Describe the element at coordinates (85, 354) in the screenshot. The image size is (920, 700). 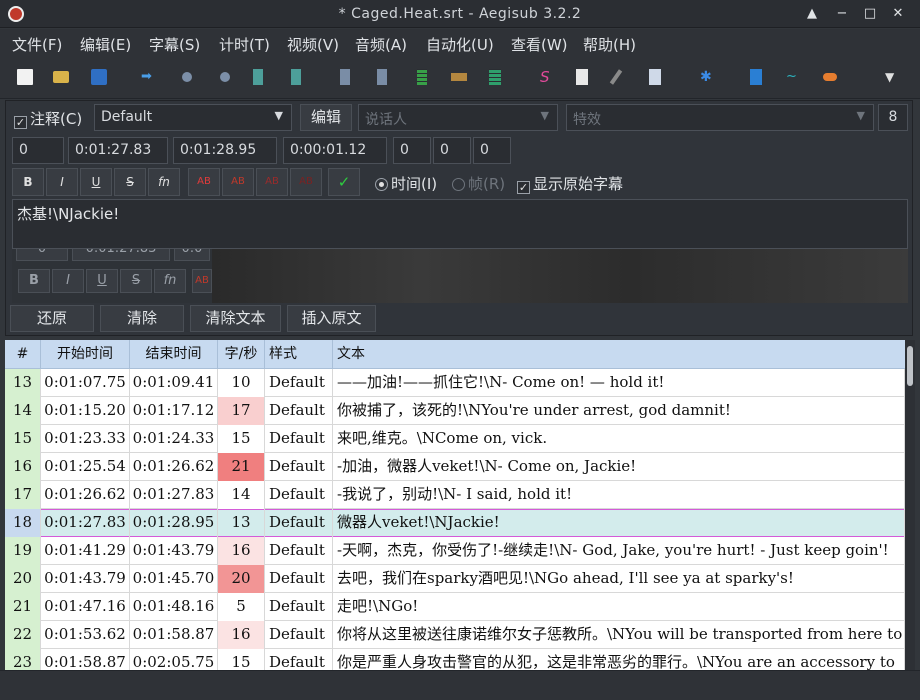
I see `col-start-time: 开始时间` at that location.